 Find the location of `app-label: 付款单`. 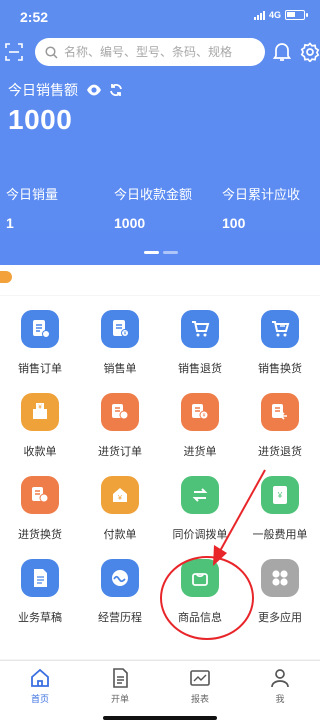

app-label: 付款单 is located at coordinates (120, 535).